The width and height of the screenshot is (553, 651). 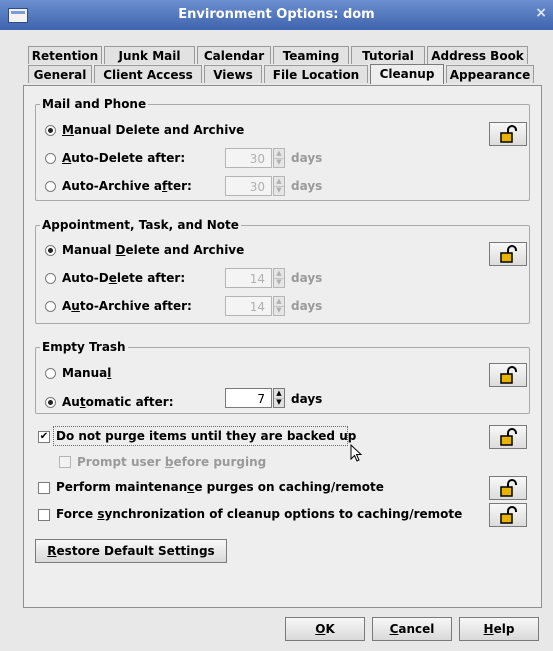 I want to click on empty-trash-legend: Empty Trash, so click(x=84, y=347).